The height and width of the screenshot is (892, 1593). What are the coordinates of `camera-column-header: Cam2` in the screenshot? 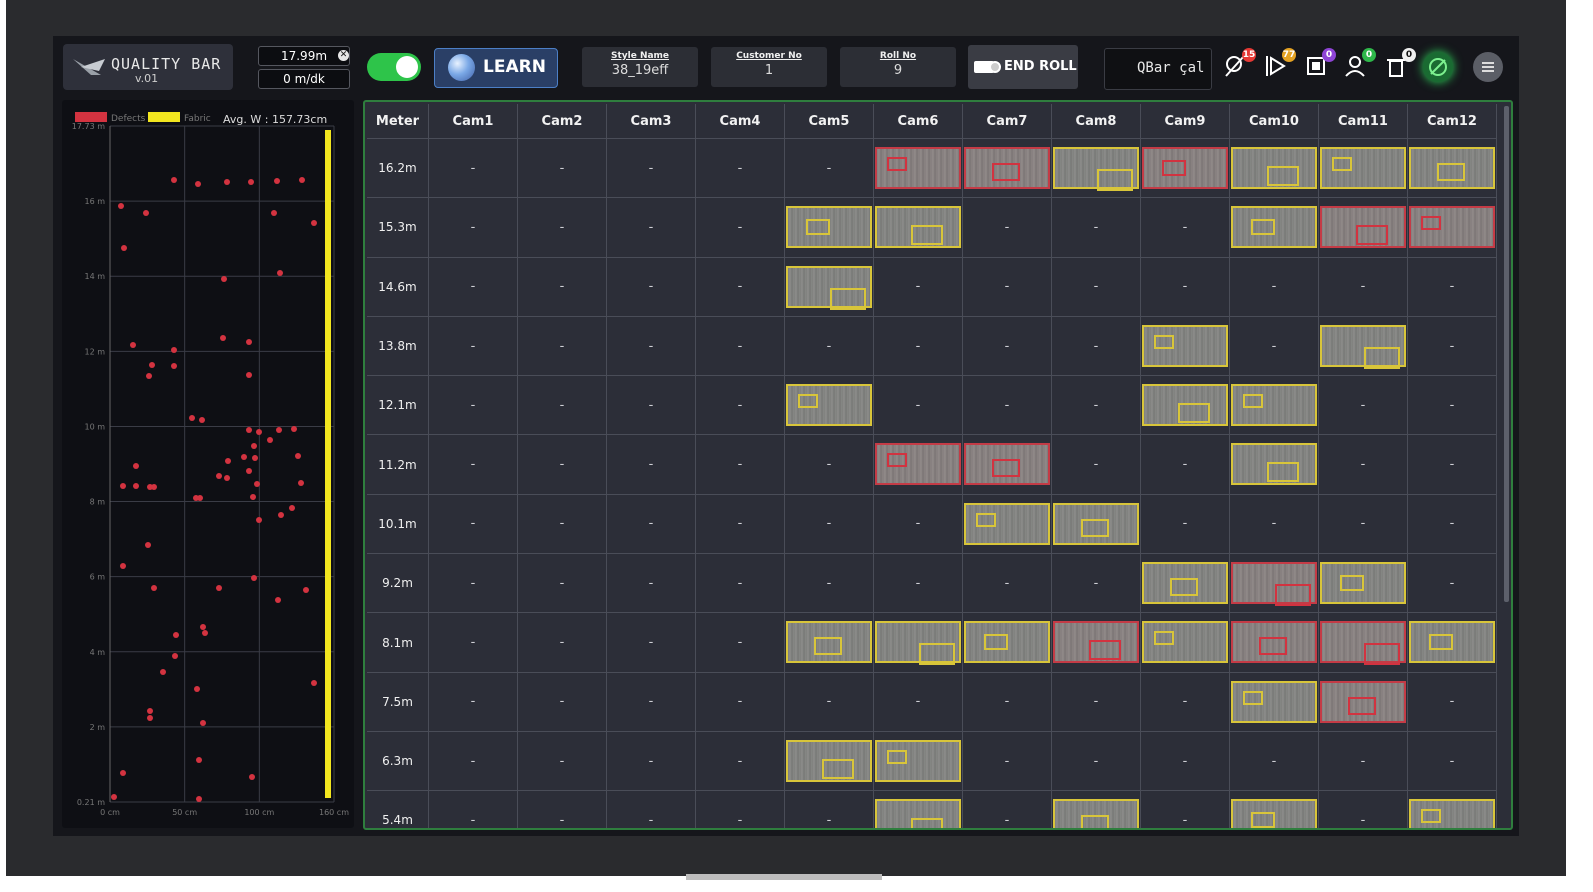 It's located at (562, 121).